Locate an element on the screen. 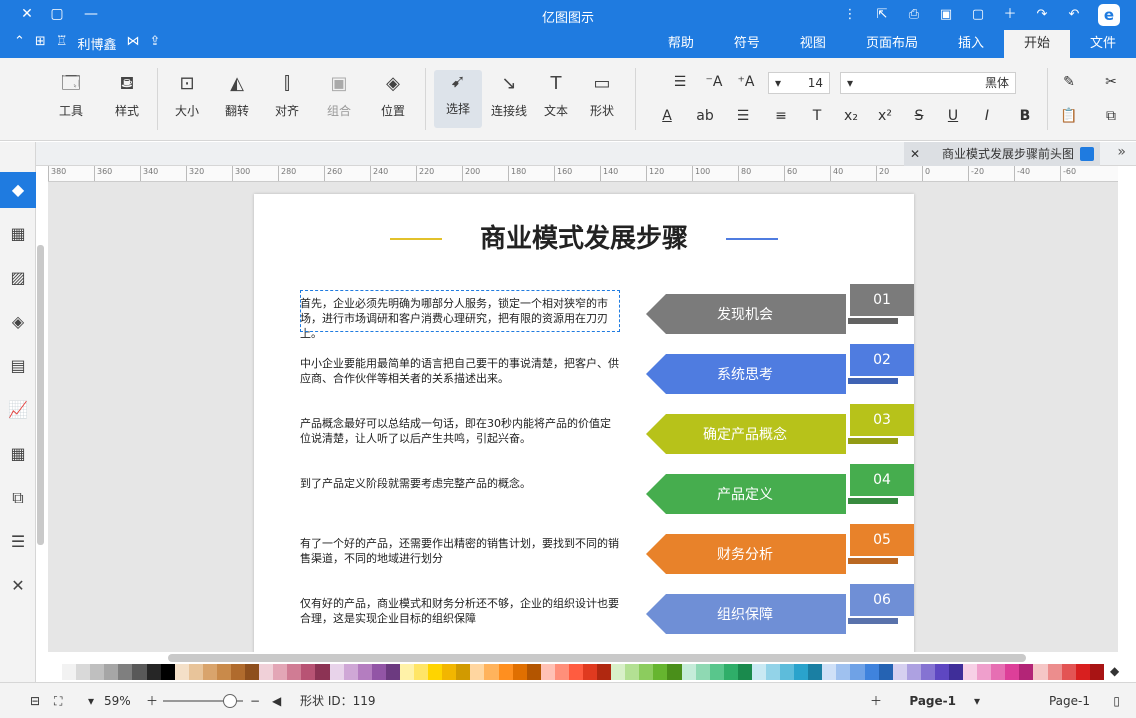 The image size is (1136, 718). shirt-icon: ♖ is located at coordinates (62, 43).